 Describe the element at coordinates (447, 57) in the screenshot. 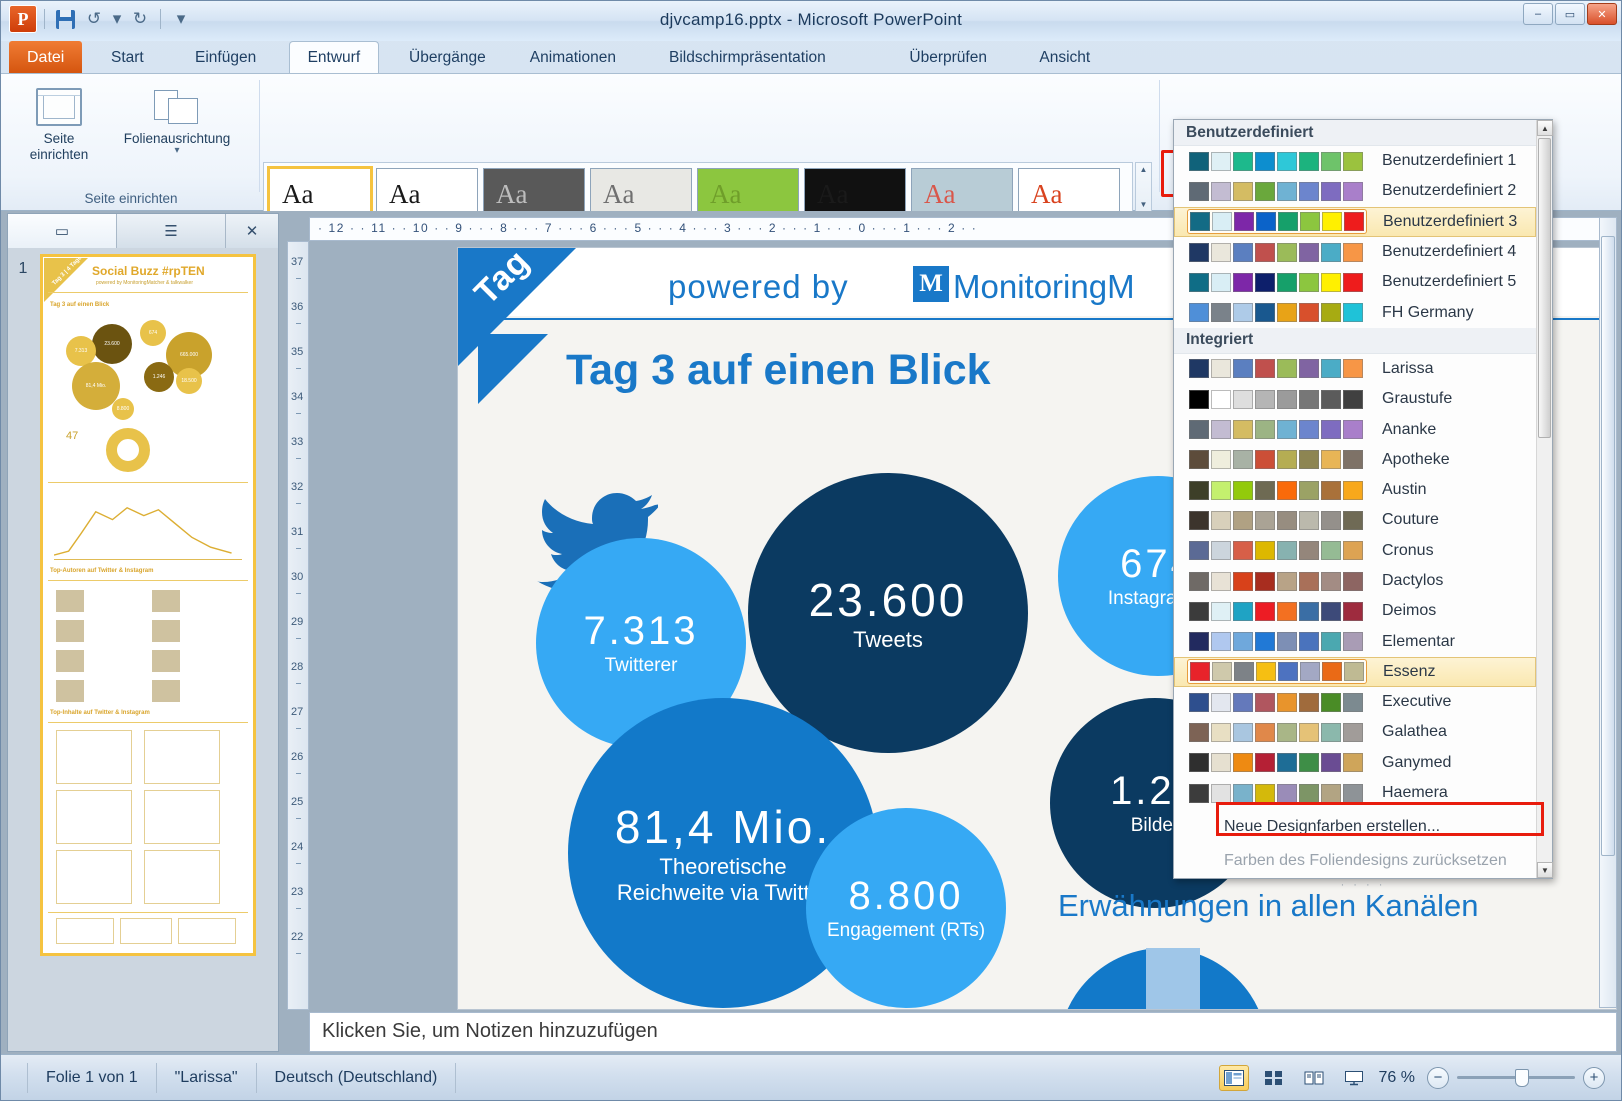

I see `tab--berg-nge: Übergänge` at that location.